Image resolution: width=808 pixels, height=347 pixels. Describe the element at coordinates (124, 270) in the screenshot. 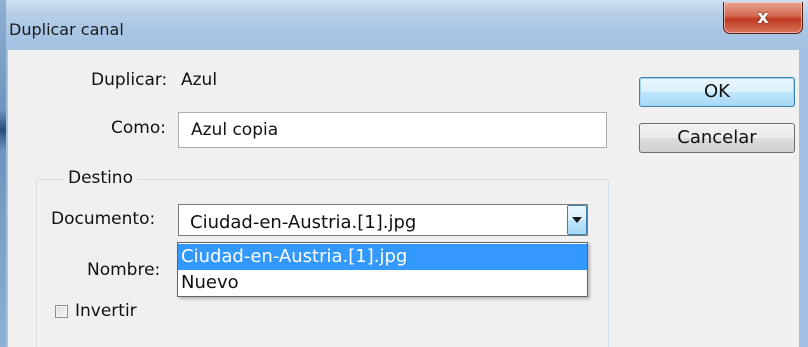

I see `nombre-label: Nombre:` at that location.